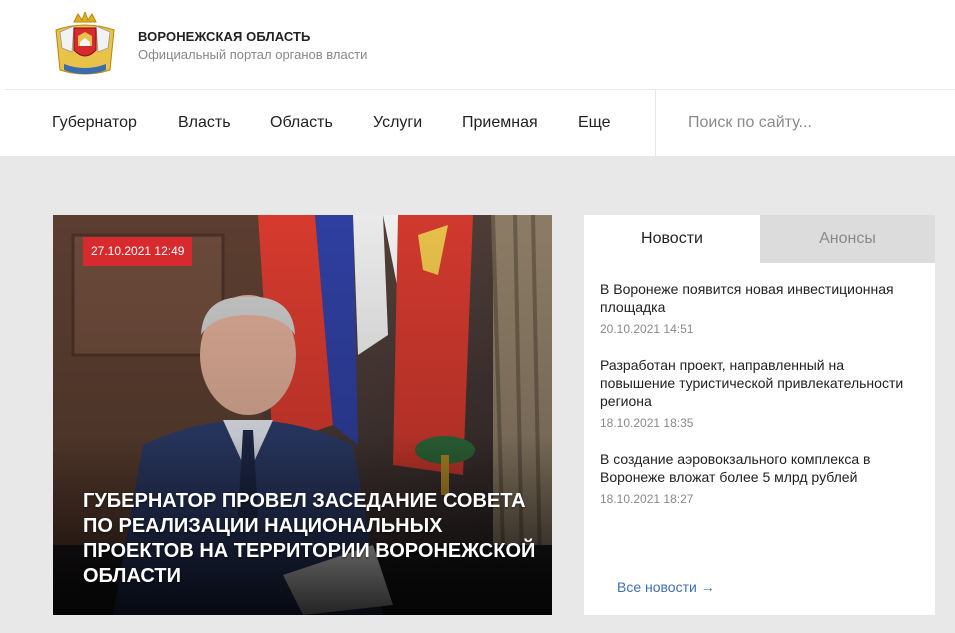 This screenshot has height=633, width=955. I want to click on nav-item-reception: Приемная, so click(500, 123).